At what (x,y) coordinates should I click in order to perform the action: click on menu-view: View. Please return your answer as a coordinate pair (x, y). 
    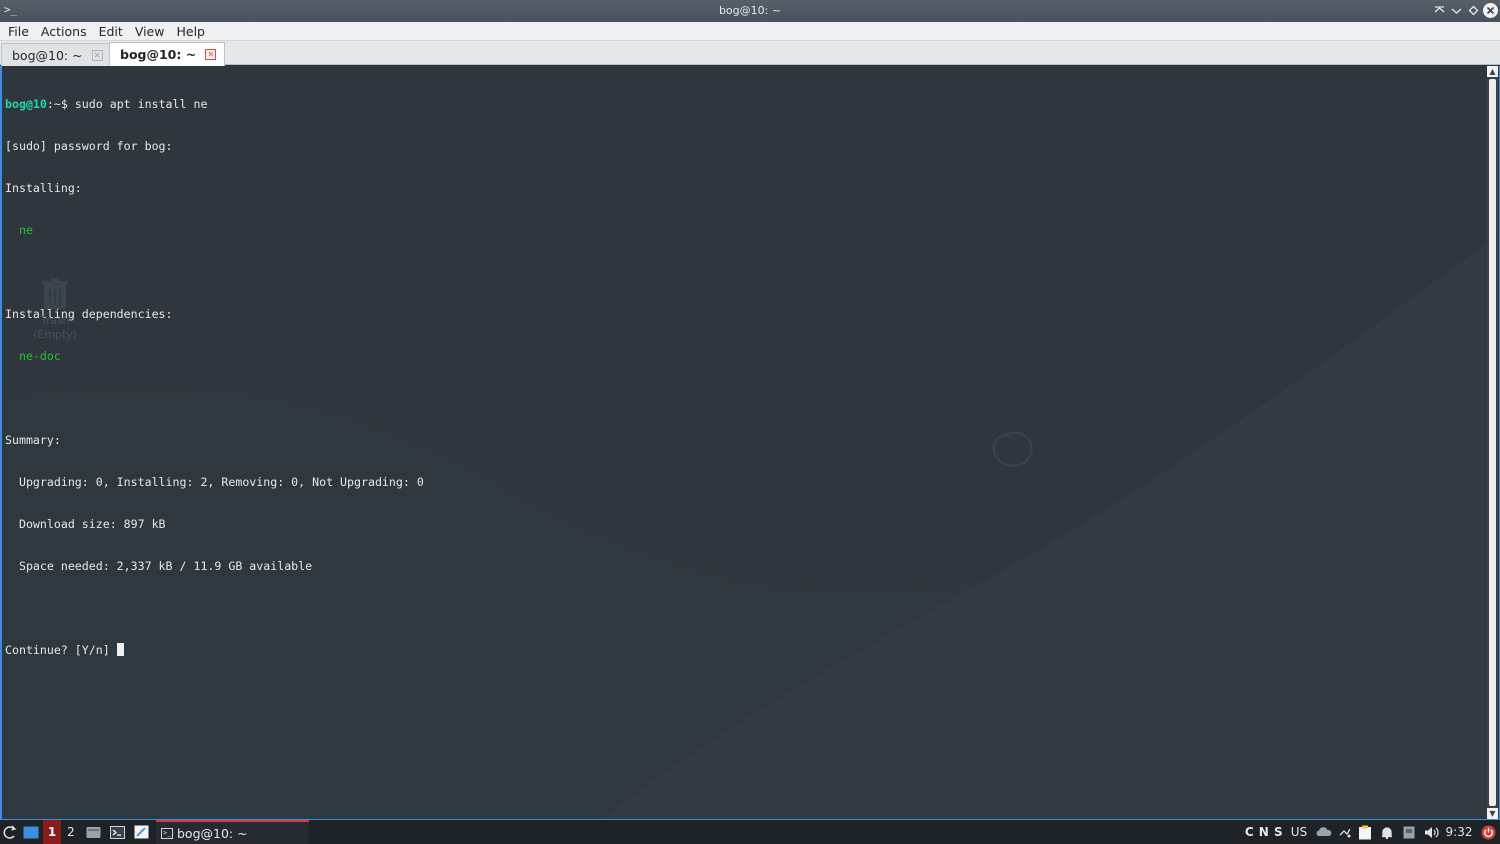
    Looking at the image, I should click on (150, 31).